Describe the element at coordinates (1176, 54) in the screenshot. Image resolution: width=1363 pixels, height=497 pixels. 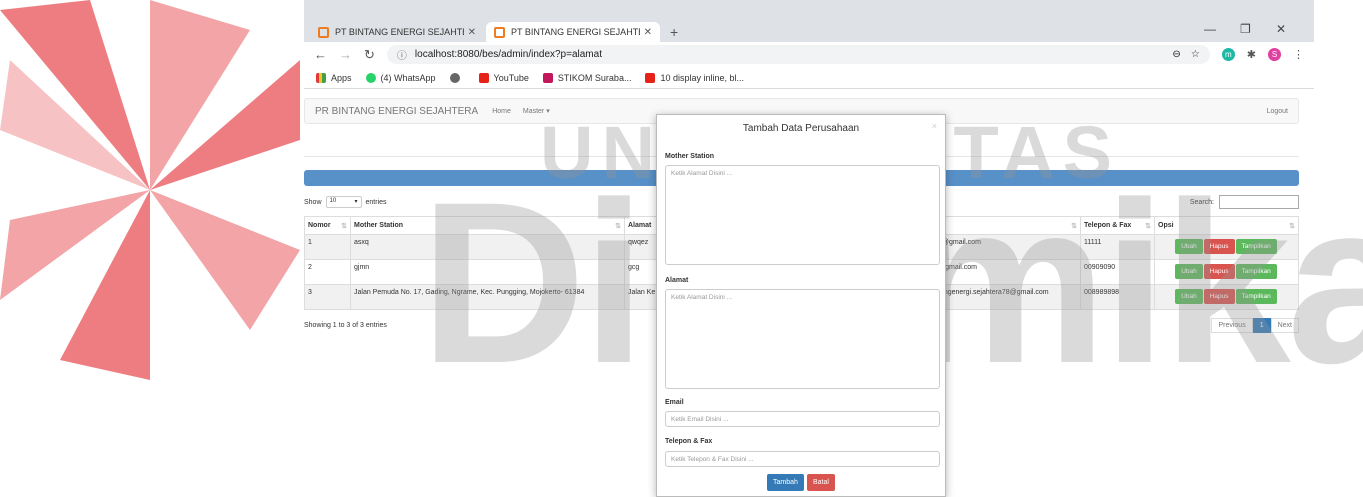
I see `zoom-icon: ⊖` at that location.